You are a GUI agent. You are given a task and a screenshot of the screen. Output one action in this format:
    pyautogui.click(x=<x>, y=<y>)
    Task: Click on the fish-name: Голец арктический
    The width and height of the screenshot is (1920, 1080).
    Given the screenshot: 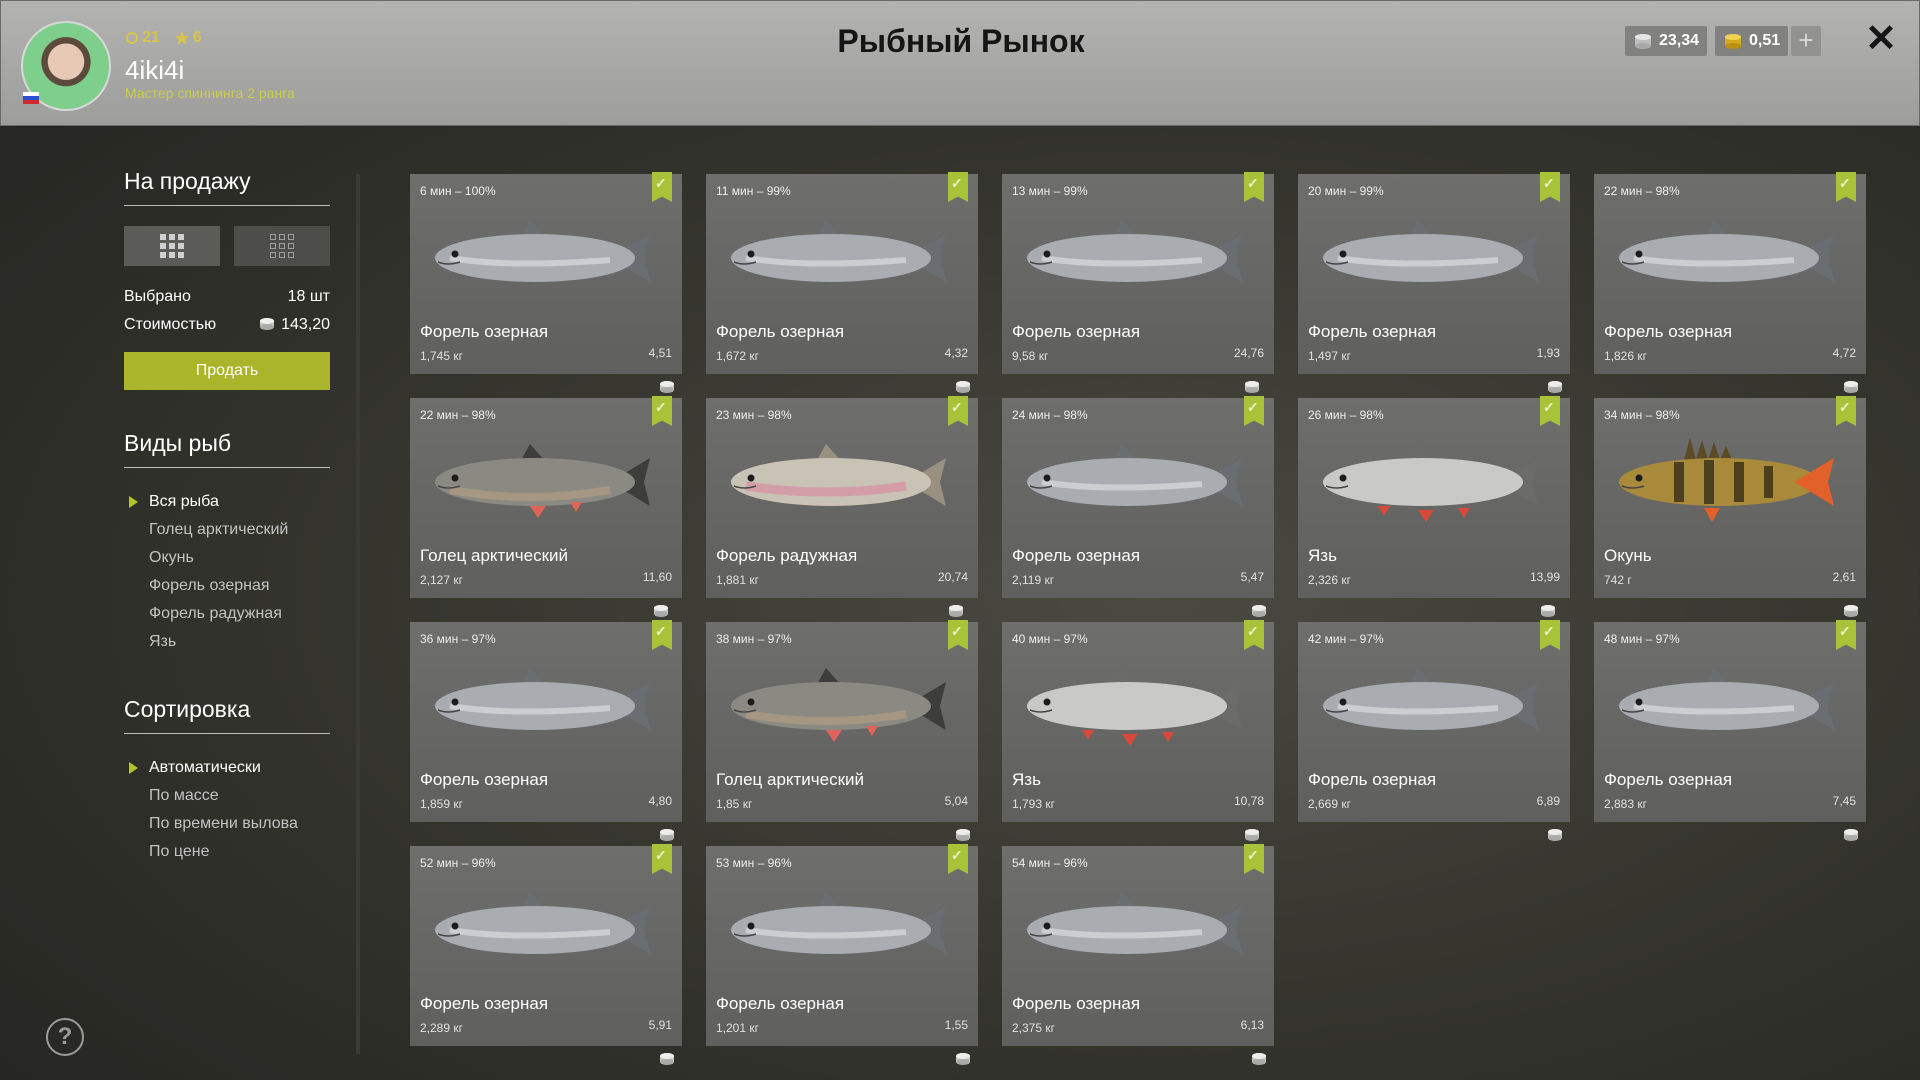 What is the action you would take?
    pyautogui.click(x=790, y=779)
    